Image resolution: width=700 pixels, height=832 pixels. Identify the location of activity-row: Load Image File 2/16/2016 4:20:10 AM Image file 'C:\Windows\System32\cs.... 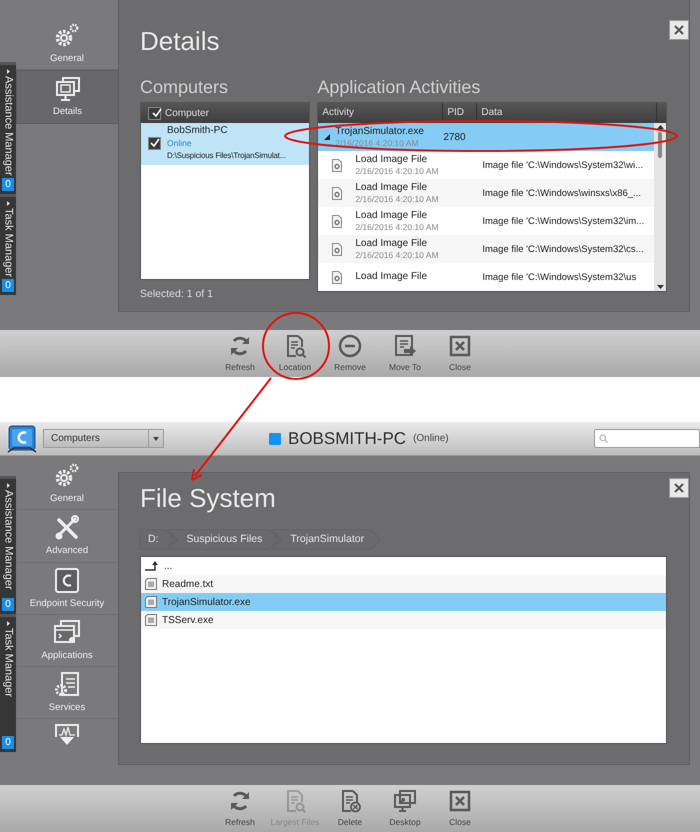
(486, 249).